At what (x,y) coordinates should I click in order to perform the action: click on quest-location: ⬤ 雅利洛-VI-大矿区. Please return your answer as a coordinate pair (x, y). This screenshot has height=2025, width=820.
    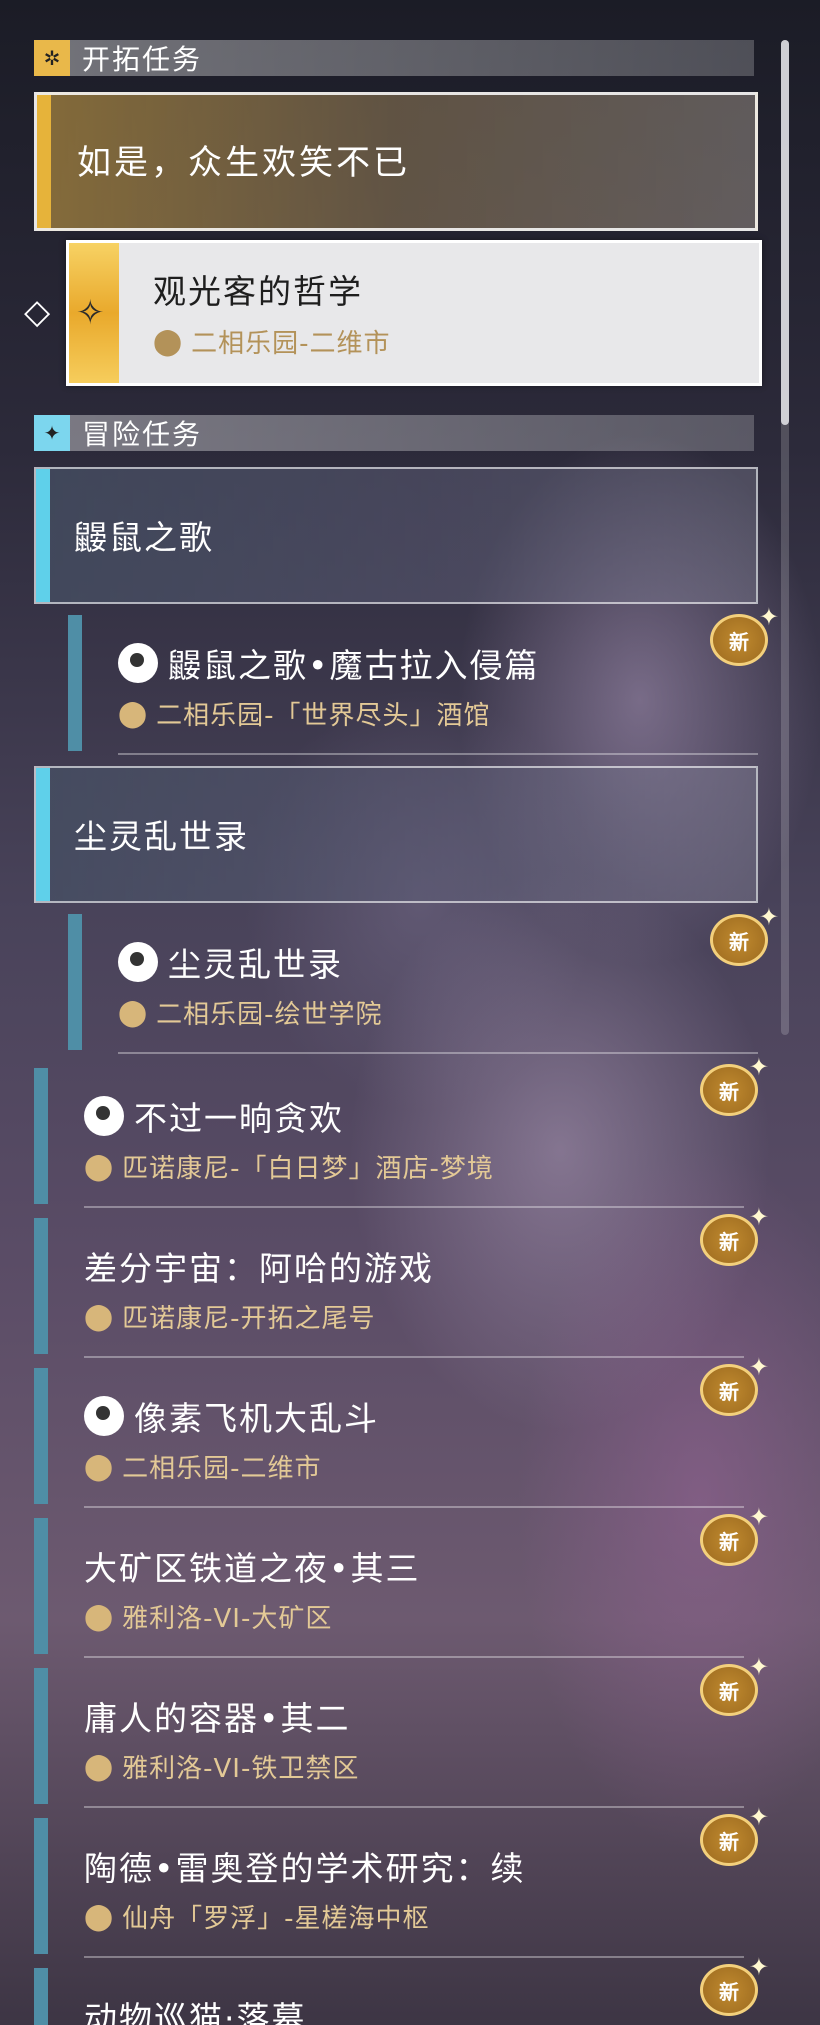
    Looking at the image, I should click on (208, 1618).